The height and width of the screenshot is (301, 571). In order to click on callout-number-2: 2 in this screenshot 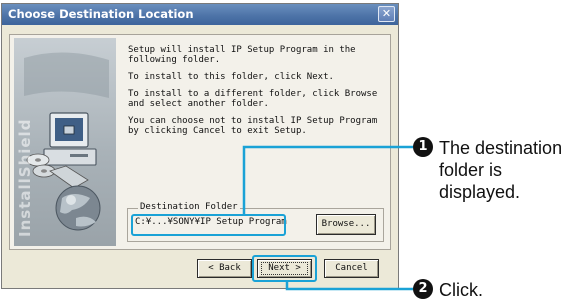, I will do `click(423, 289)`.